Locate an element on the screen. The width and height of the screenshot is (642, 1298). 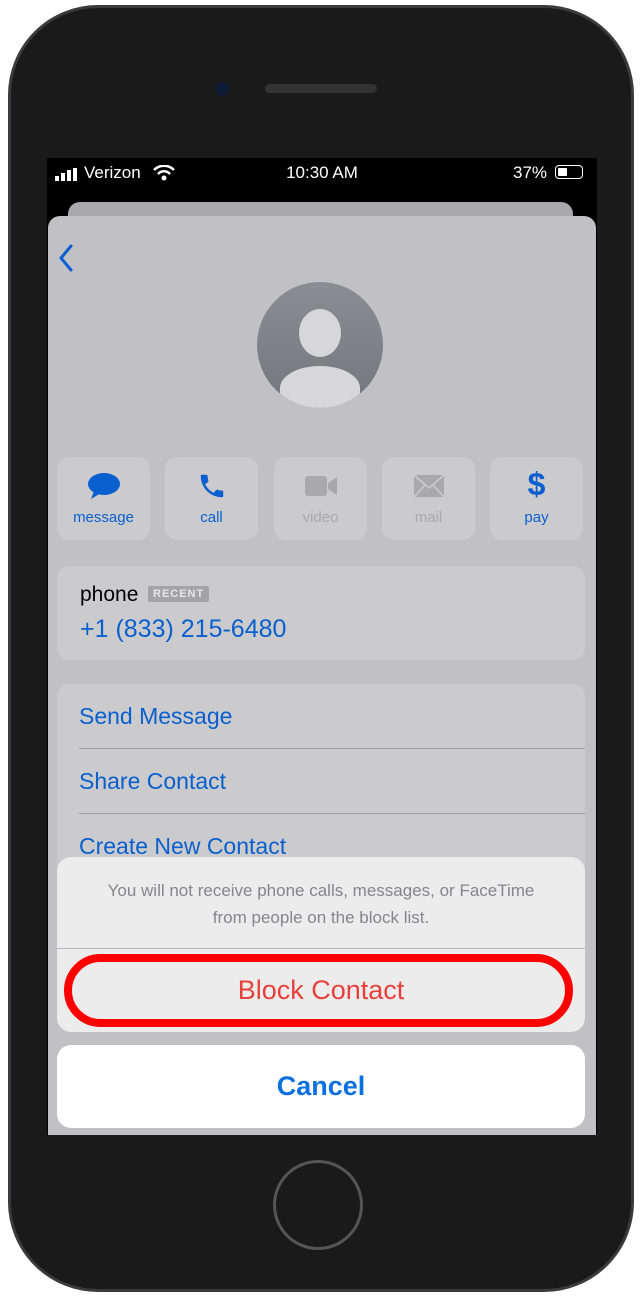
avatar is located at coordinates (320, 345).